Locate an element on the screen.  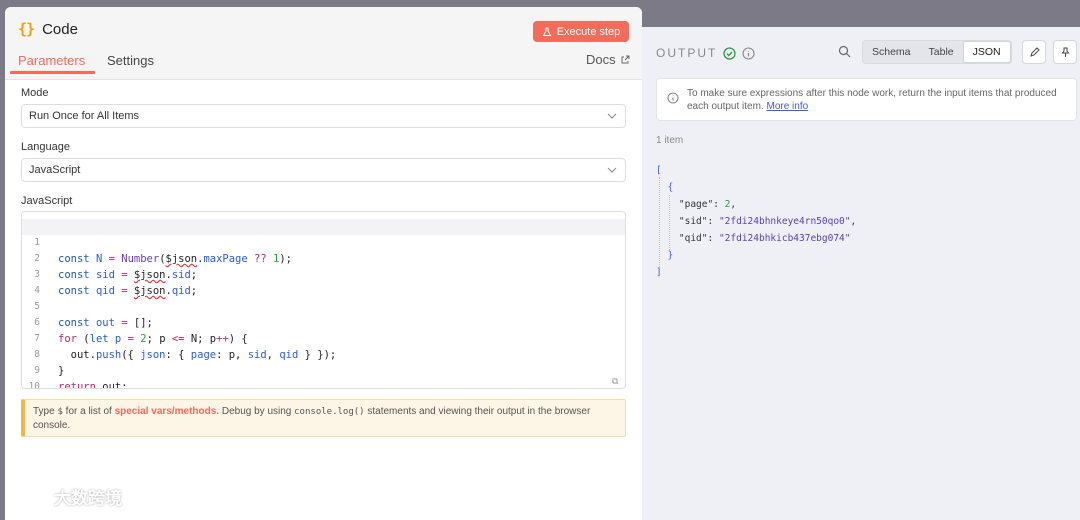
search-icon is located at coordinates (844, 51).